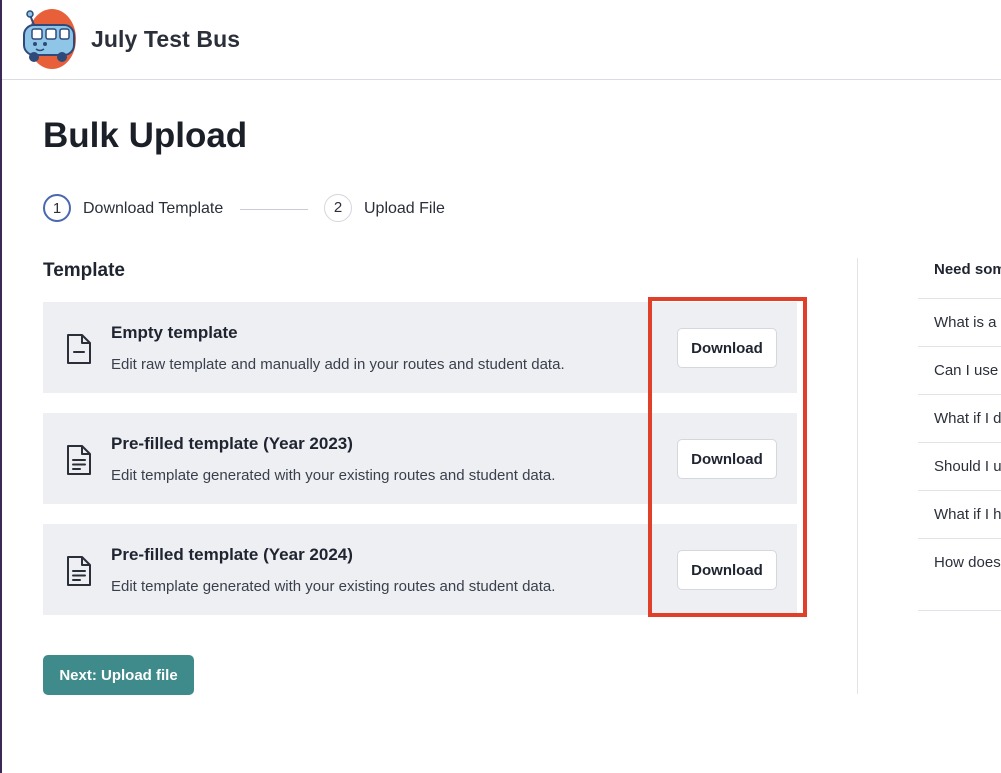 The image size is (1001, 773). What do you see at coordinates (965, 322) in the screenshot?
I see `faq-item-label: What is a` at bounding box center [965, 322].